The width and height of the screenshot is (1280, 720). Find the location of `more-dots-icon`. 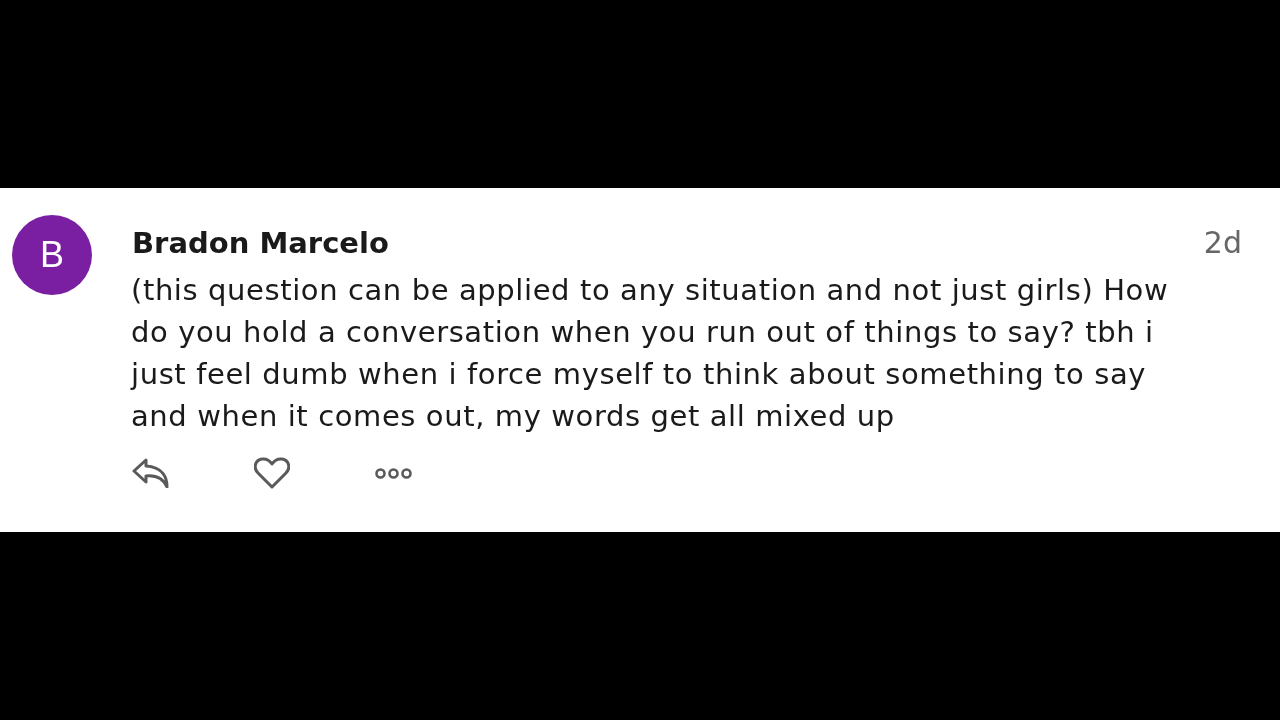

more-dots-icon is located at coordinates (393, 473).